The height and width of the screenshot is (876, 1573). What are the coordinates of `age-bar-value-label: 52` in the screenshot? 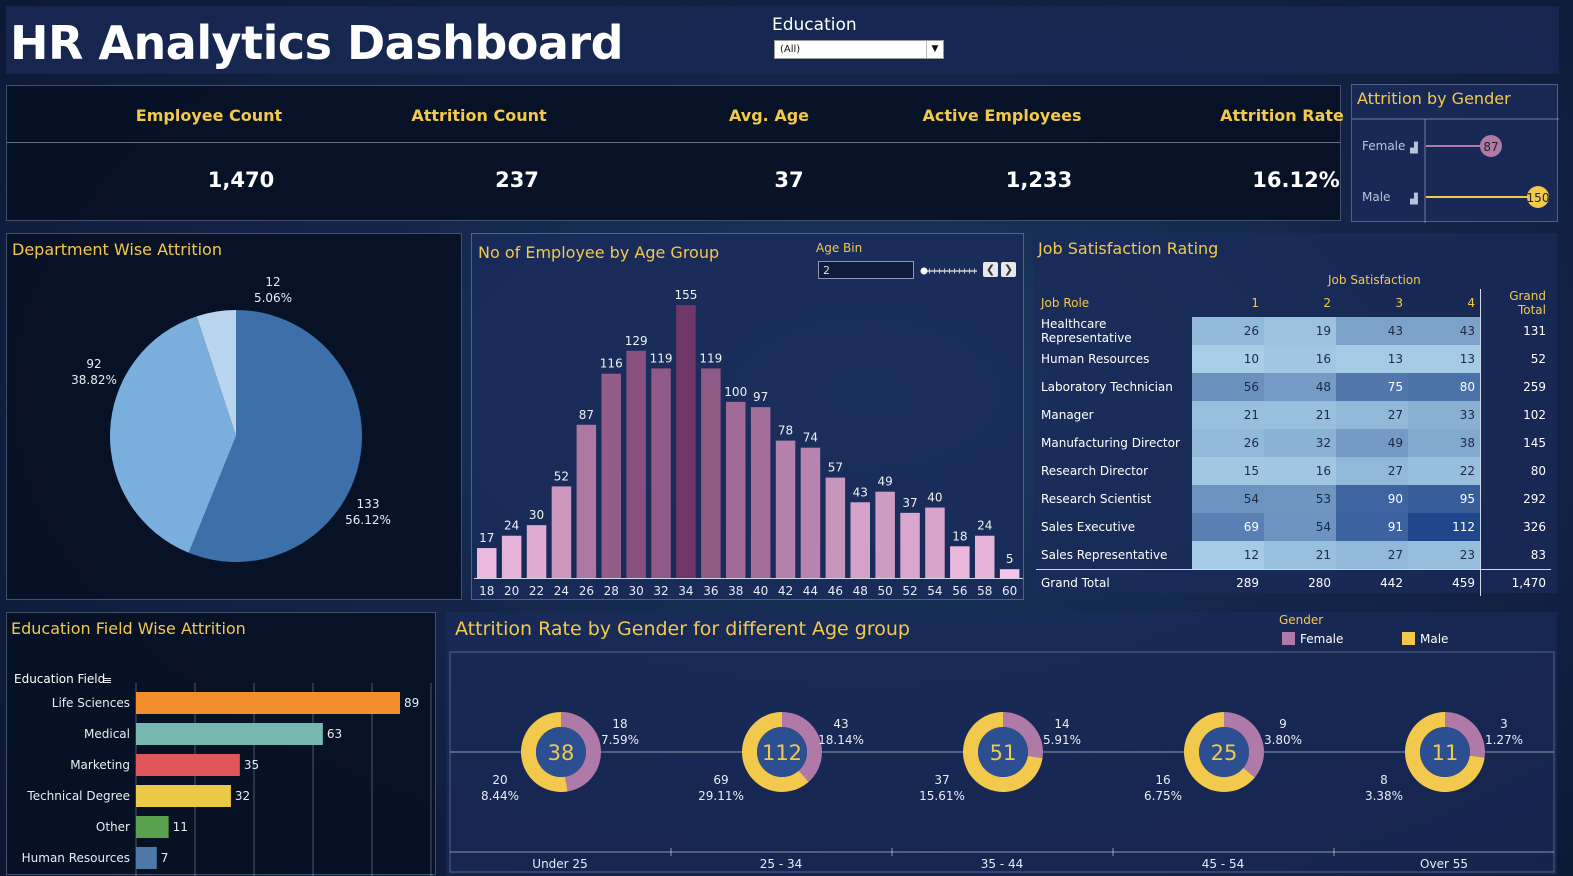 It's located at (561, 476).